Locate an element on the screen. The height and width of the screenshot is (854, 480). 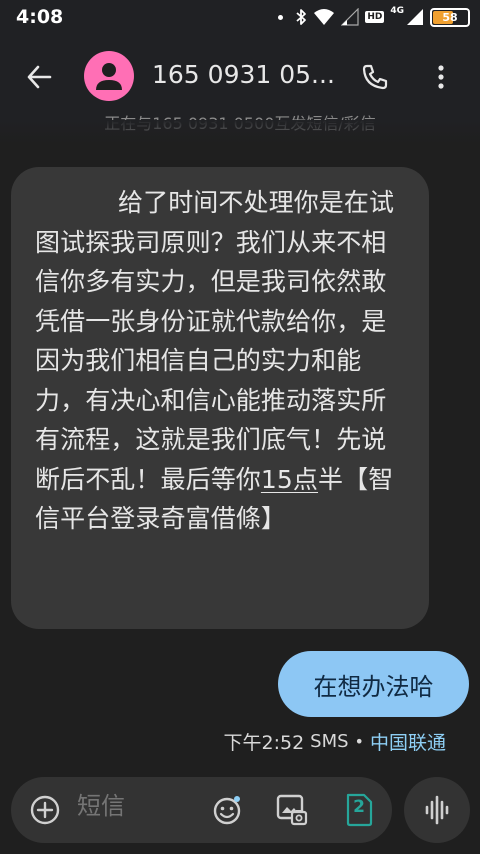
battery-indicator: 58 is located at coordinates (450, 17).